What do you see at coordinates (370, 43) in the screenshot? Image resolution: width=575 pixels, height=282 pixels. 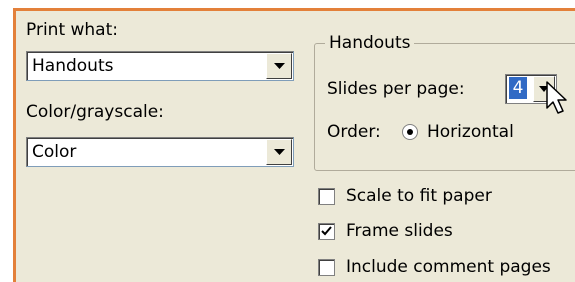 I see `handouts-group-title: Handouts` at bounding box center [370, 43].